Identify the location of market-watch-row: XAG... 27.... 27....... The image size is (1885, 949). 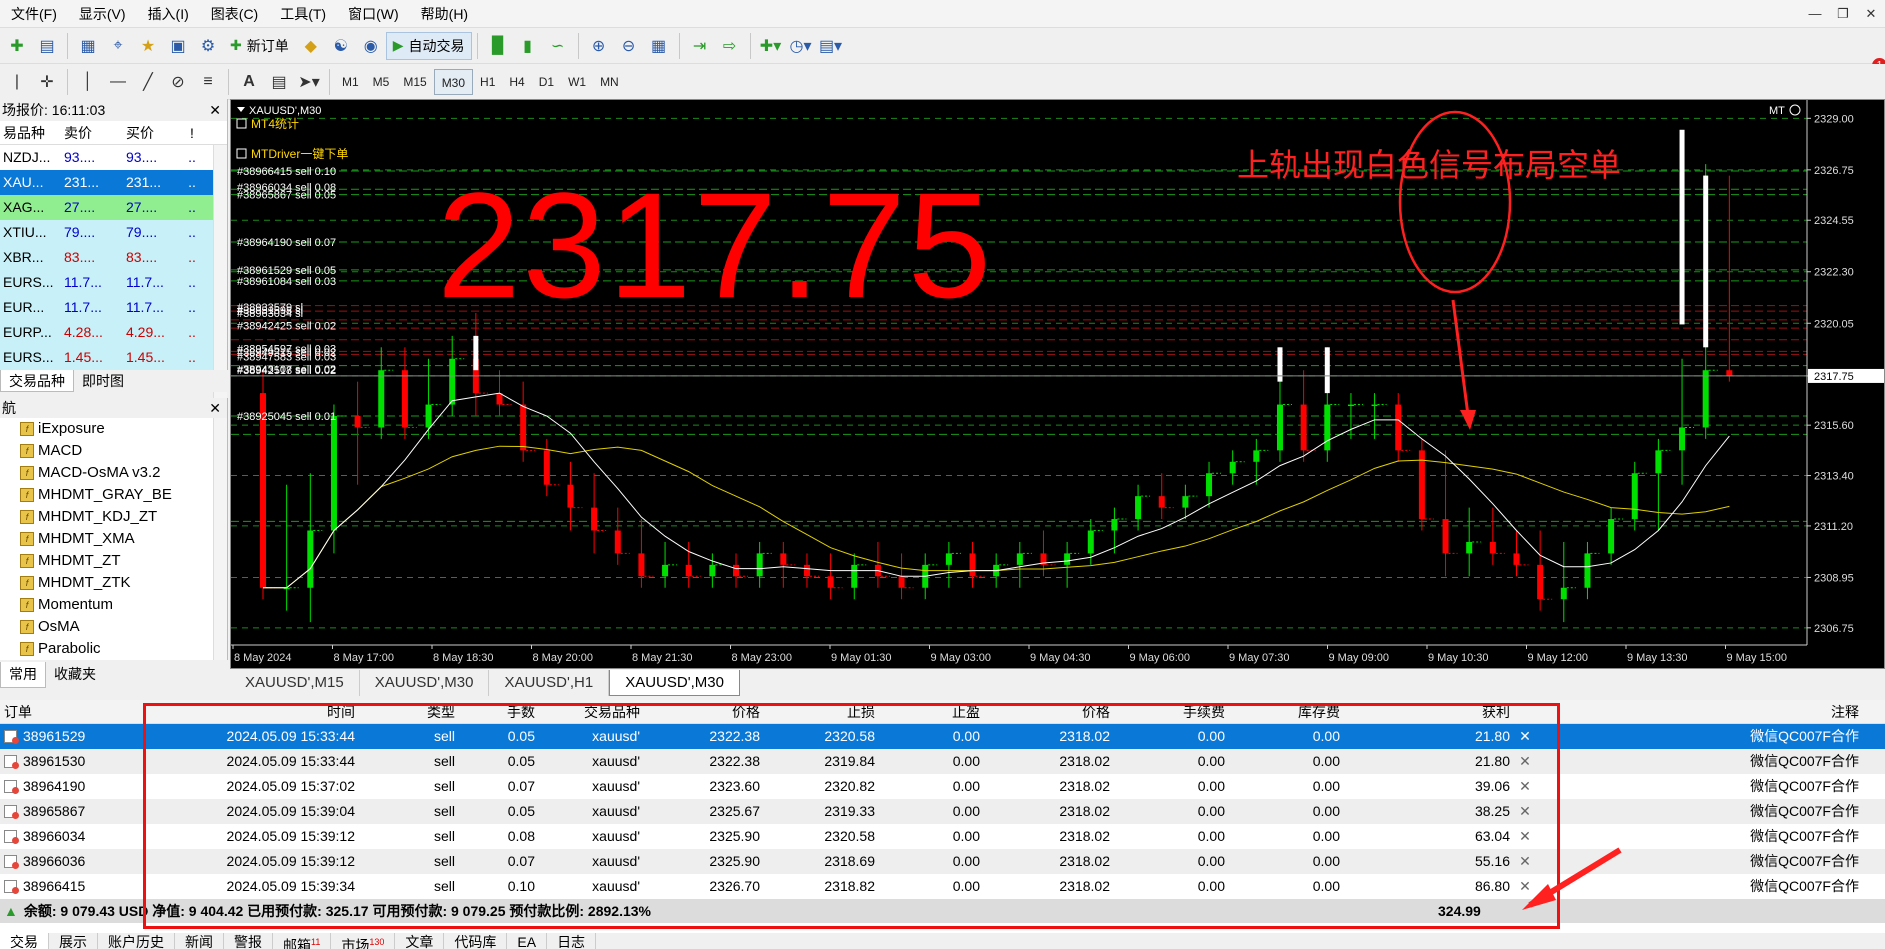
(113, 207).